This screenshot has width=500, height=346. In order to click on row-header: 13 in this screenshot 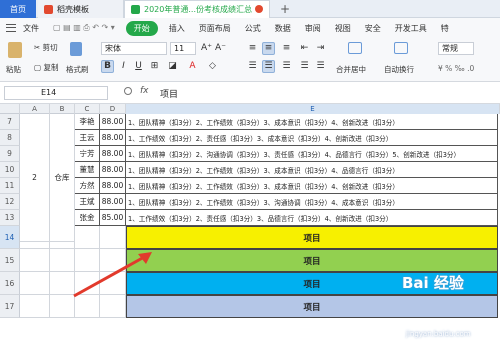, I will do `click(10, 218)`.